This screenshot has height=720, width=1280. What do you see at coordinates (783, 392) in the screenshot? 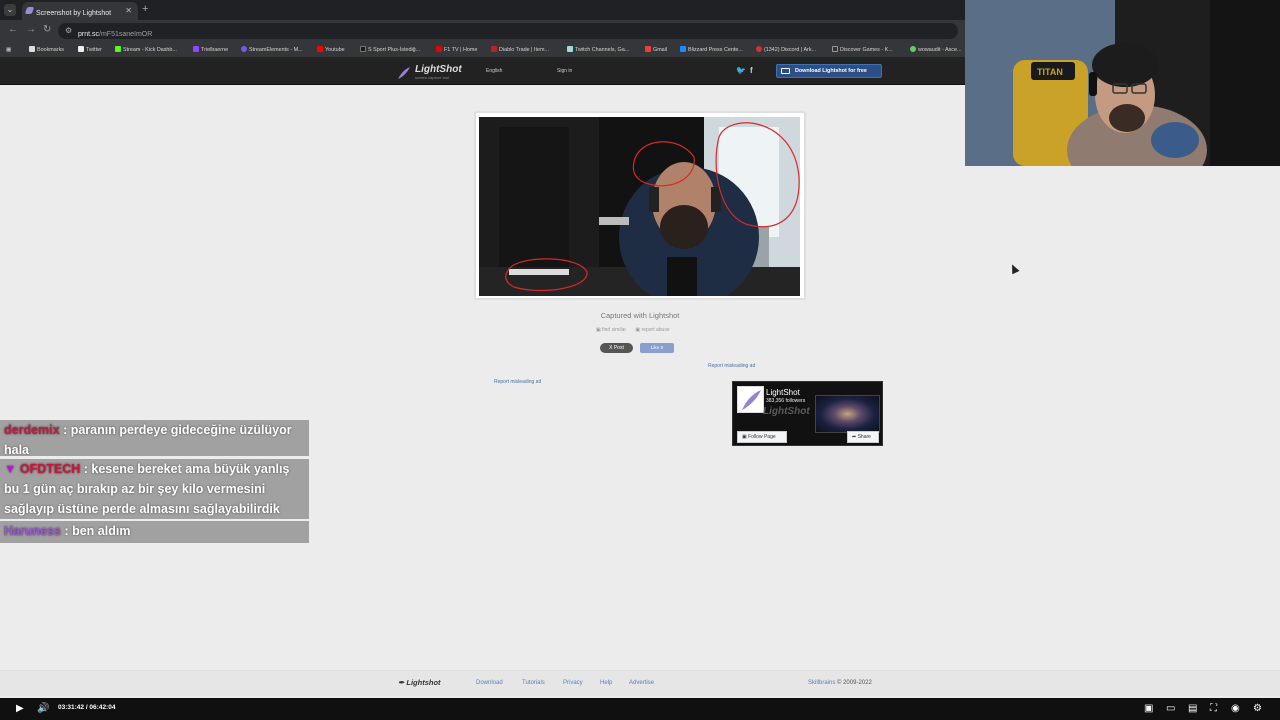
I see `page-title: LightShot` at bounding box center [783, 392].